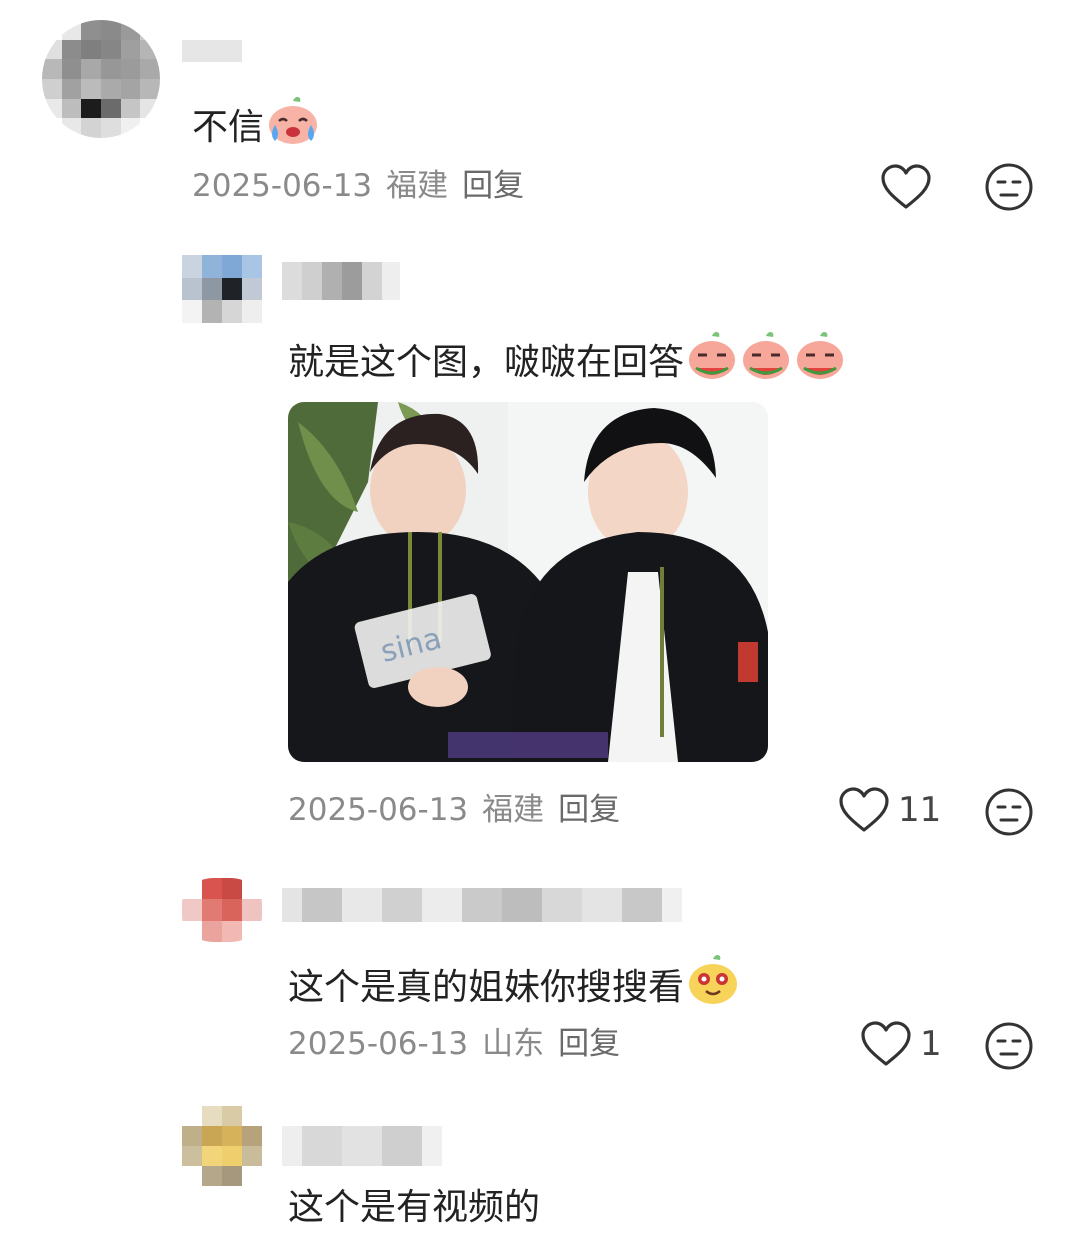 This screenshot has height=1247, width=1084. I want to click on like-button, so click(906, 187).